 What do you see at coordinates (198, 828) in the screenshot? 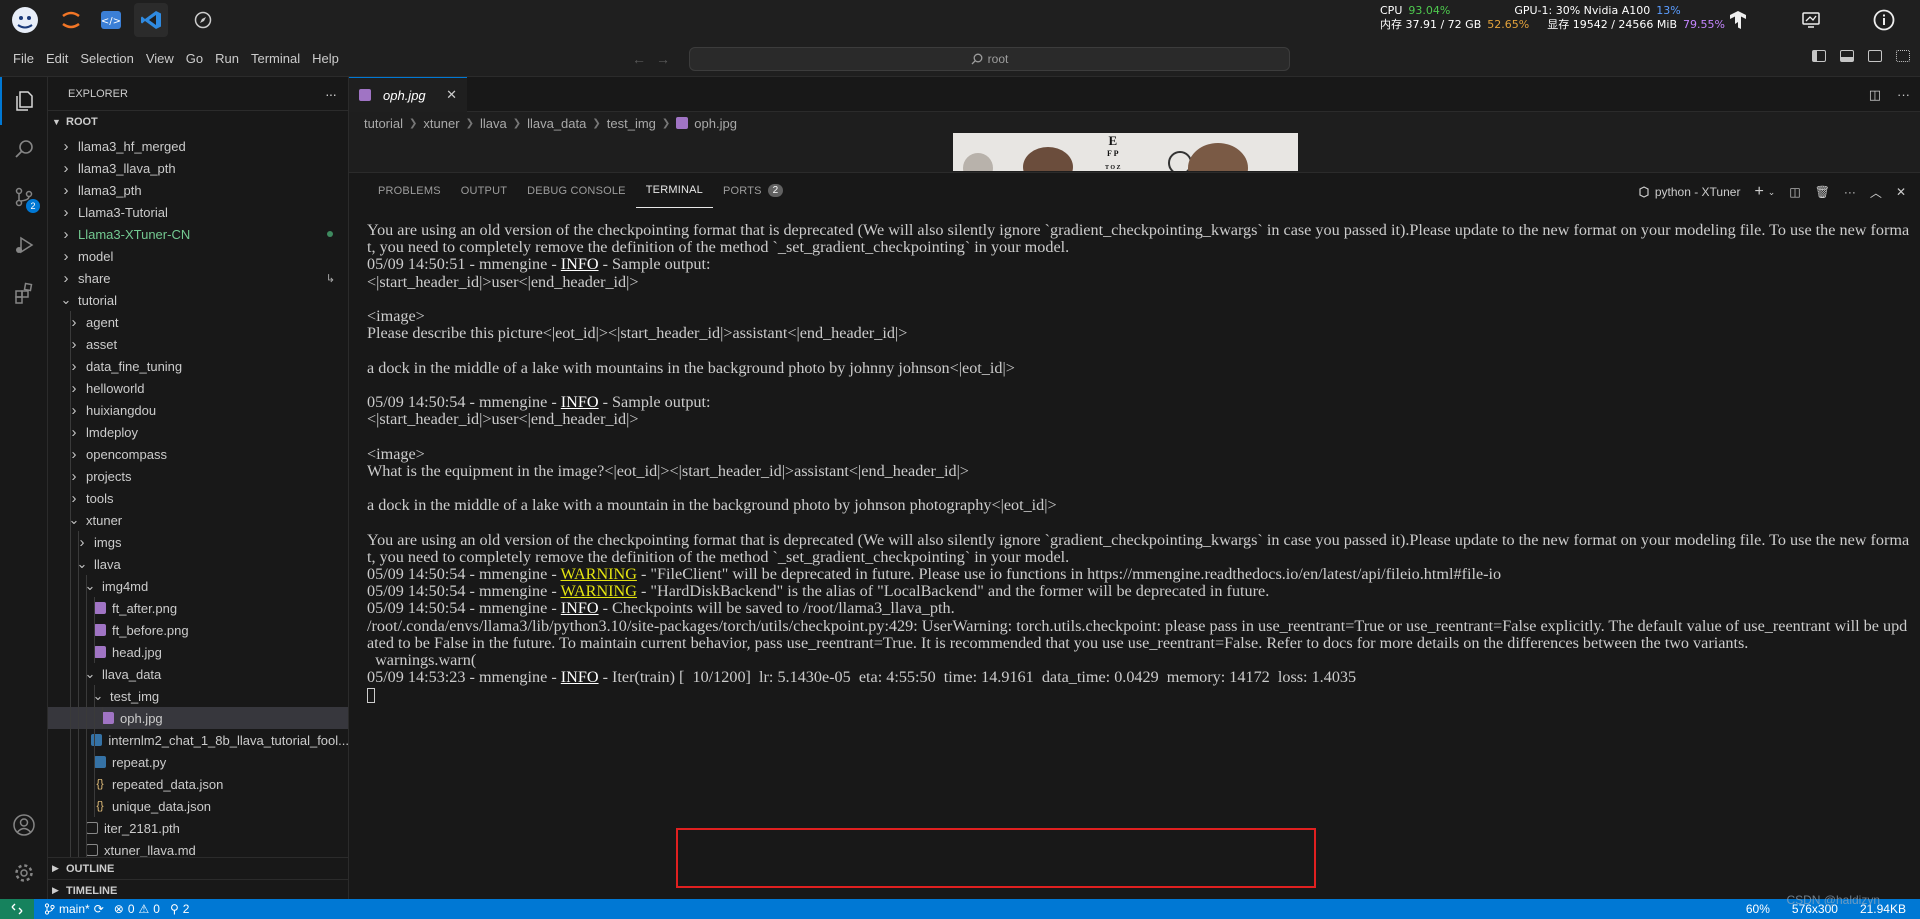
I see `tree-file: iter_2181.pth` at bounding box center [198, 828].